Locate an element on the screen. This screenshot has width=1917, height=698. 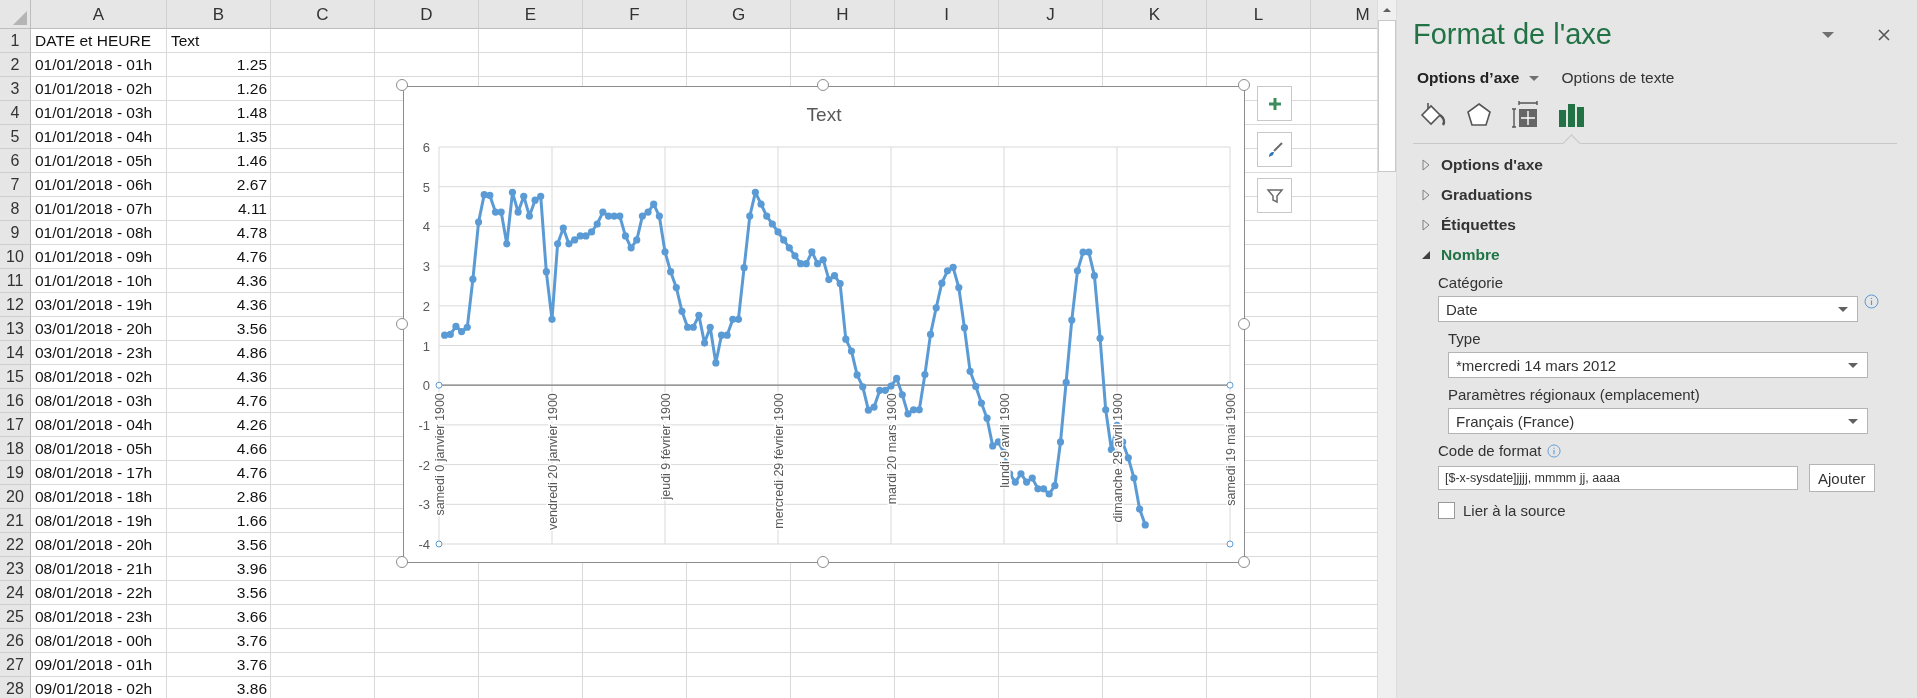
row-header: 23 is located at coordinates (15, 569).